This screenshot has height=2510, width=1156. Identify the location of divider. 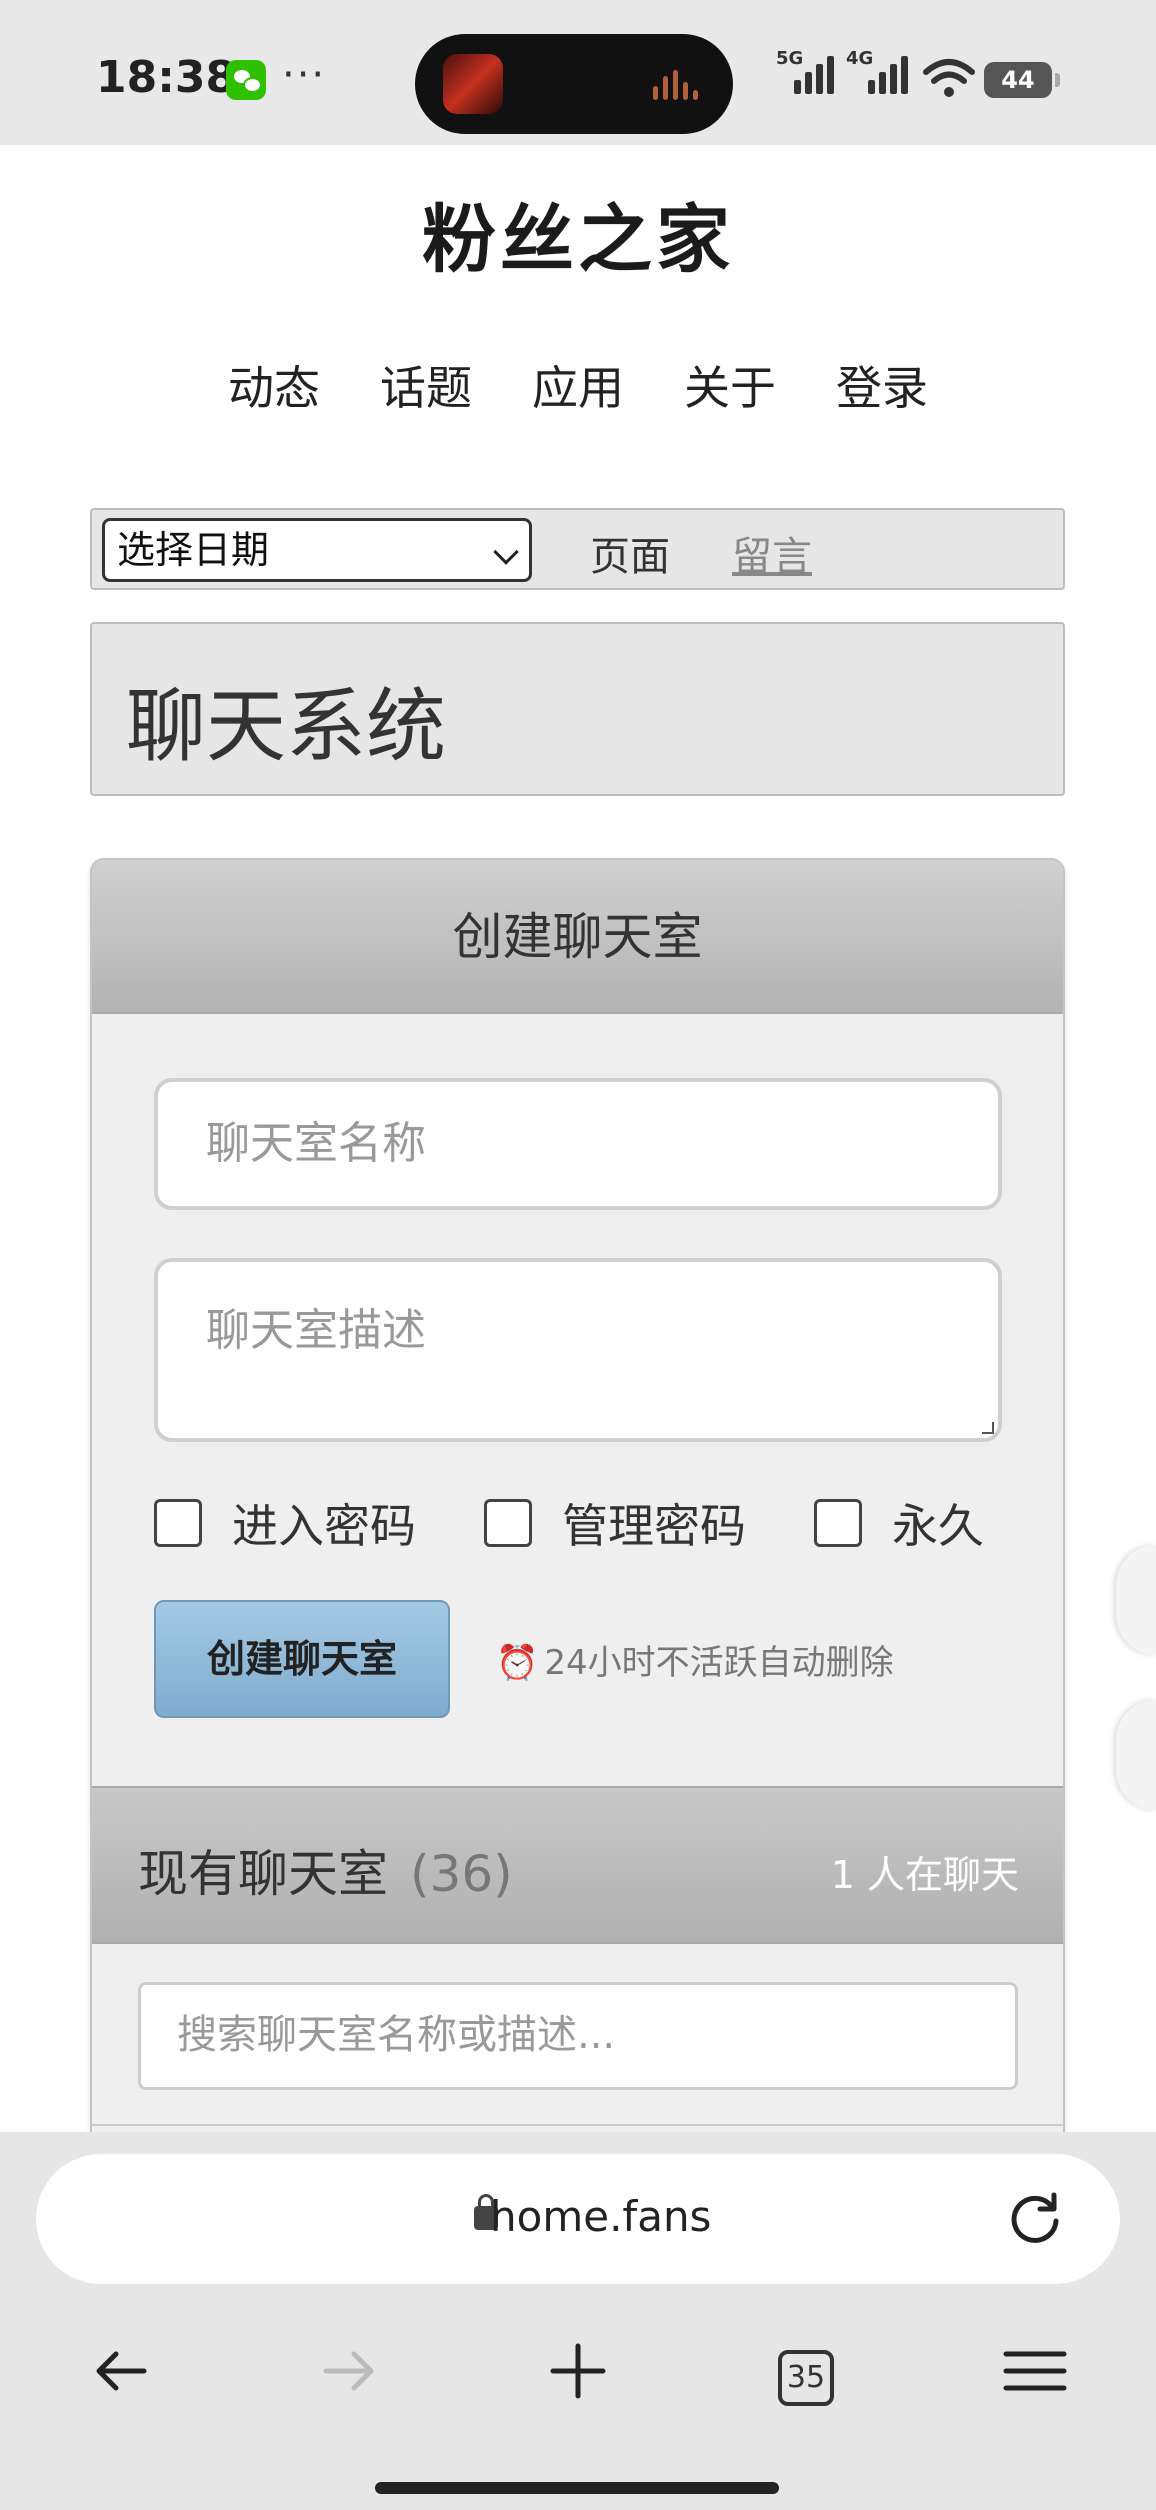
(577, 2125).